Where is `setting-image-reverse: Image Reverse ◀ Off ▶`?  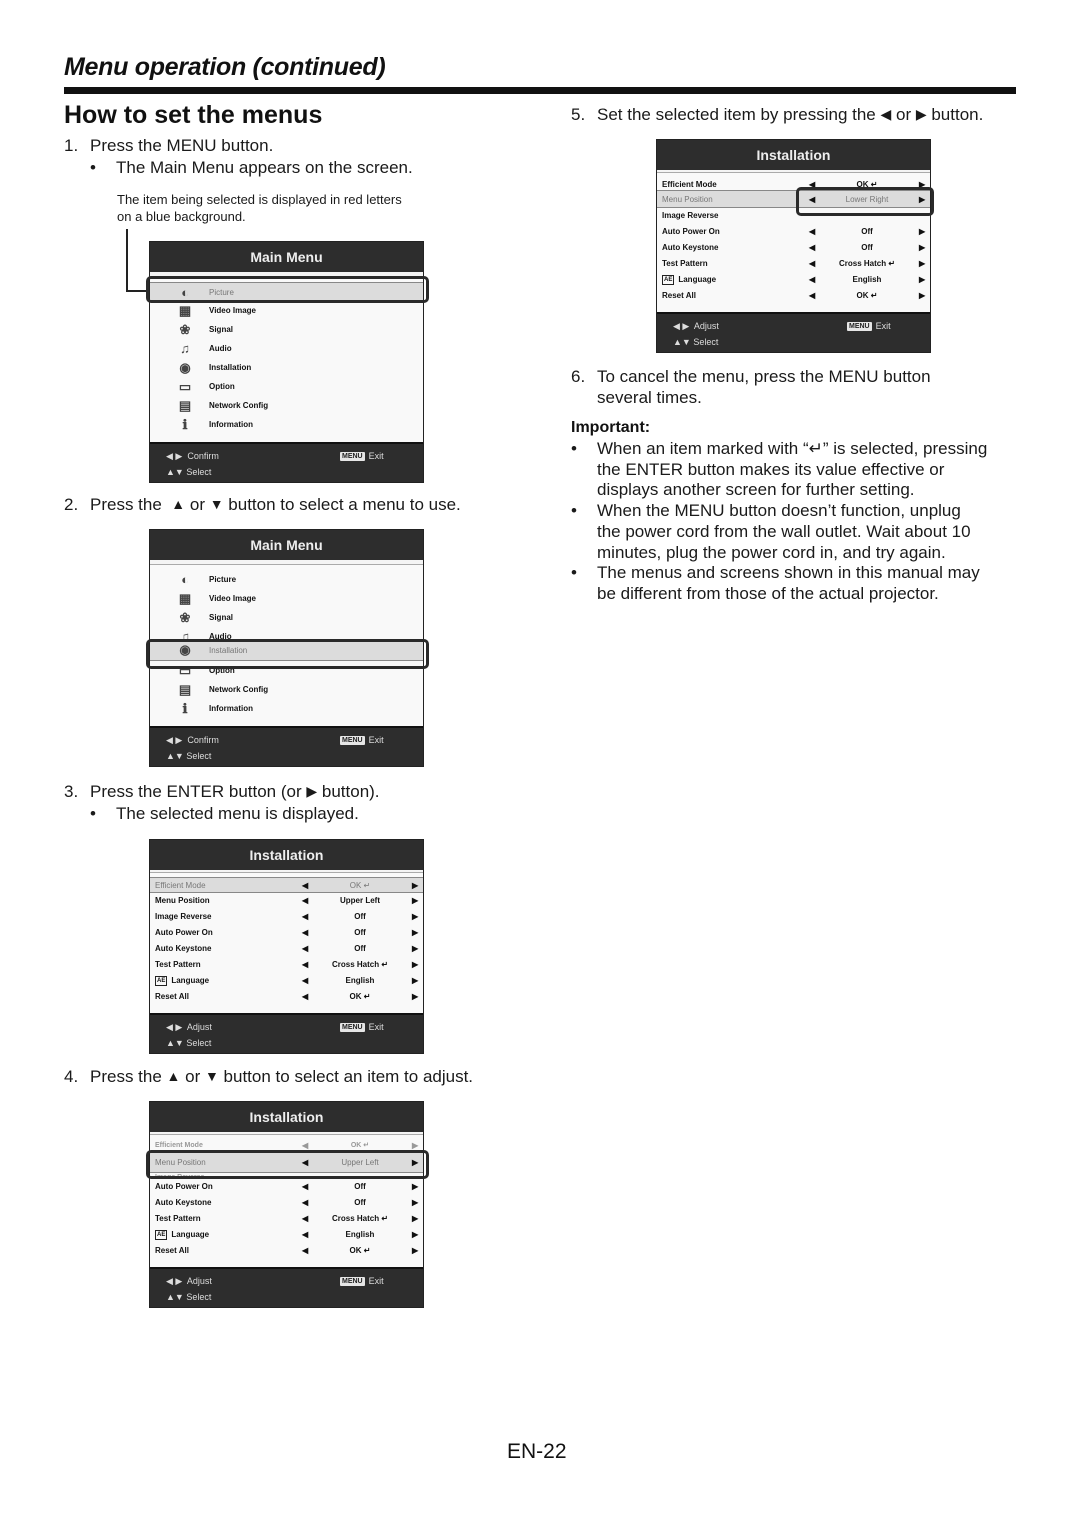 setting-image-reverse: Image Reverse ◀ Off ▶ is located at coordinates (286, 917).